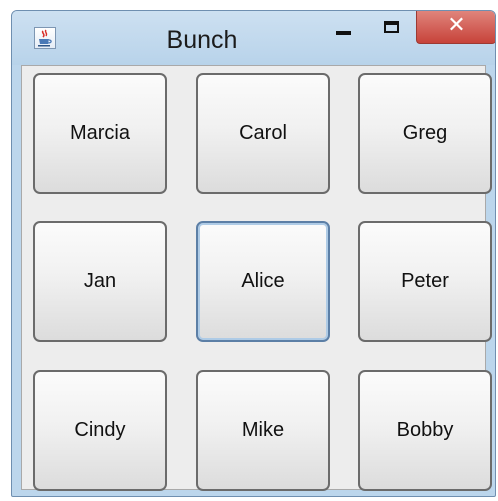 The width and height of the screenshot is (498, 501). I want to click on button-label: Greg, so click(425, 133).